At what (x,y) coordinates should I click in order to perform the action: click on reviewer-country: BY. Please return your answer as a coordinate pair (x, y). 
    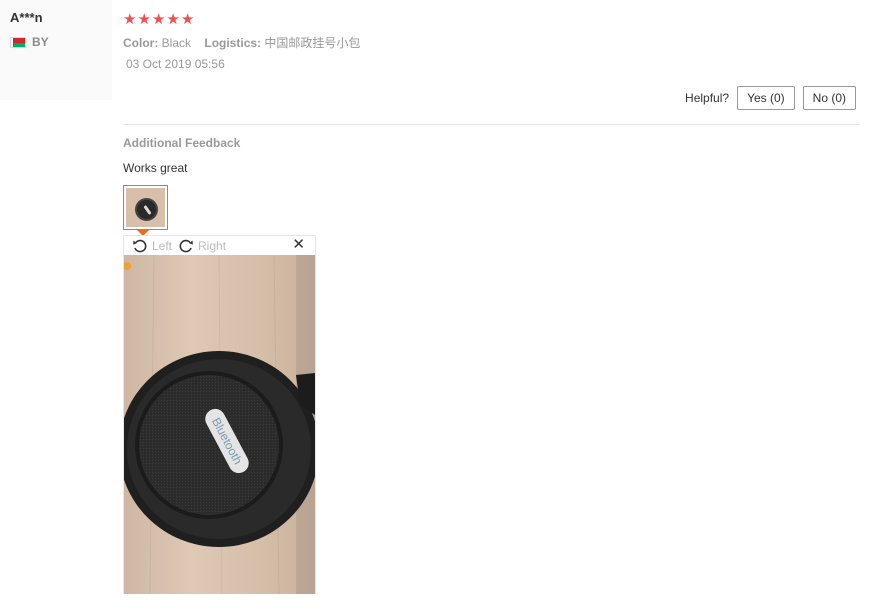
    Looking at the image, I should click on (29, 42).